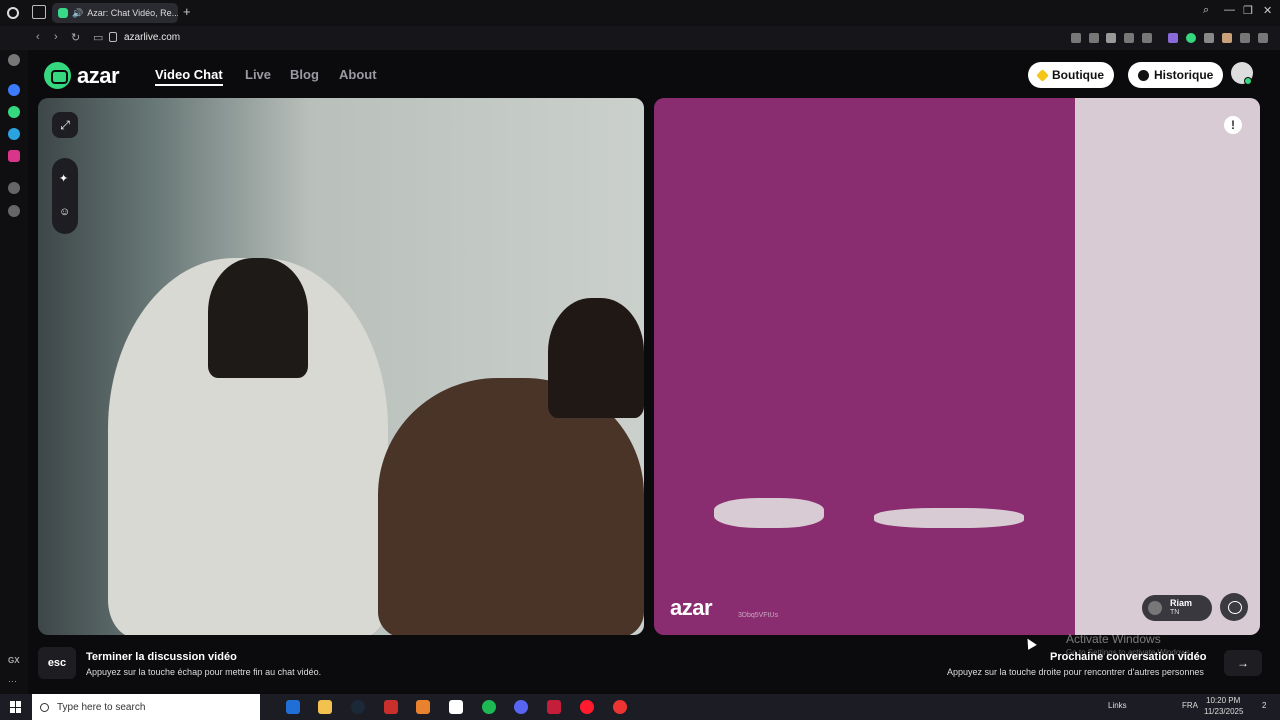 This screenshot has height=720, width=1280. I want to click on whatsapp-icon, so click(14, 112).